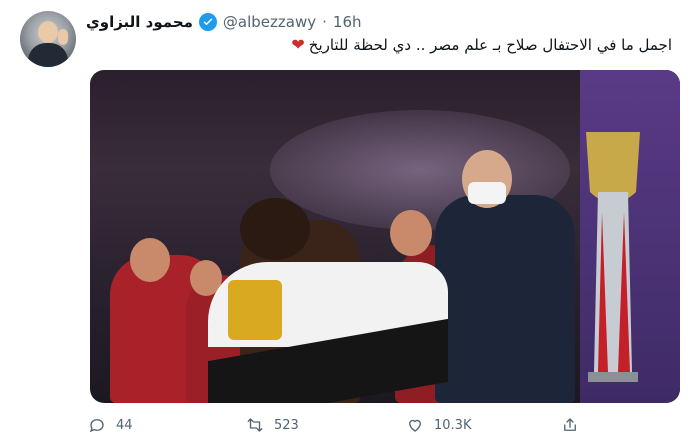 The width and height of the screenshot is (700, 436). I want to click on avatar-hand-shape, so click(63, 37).